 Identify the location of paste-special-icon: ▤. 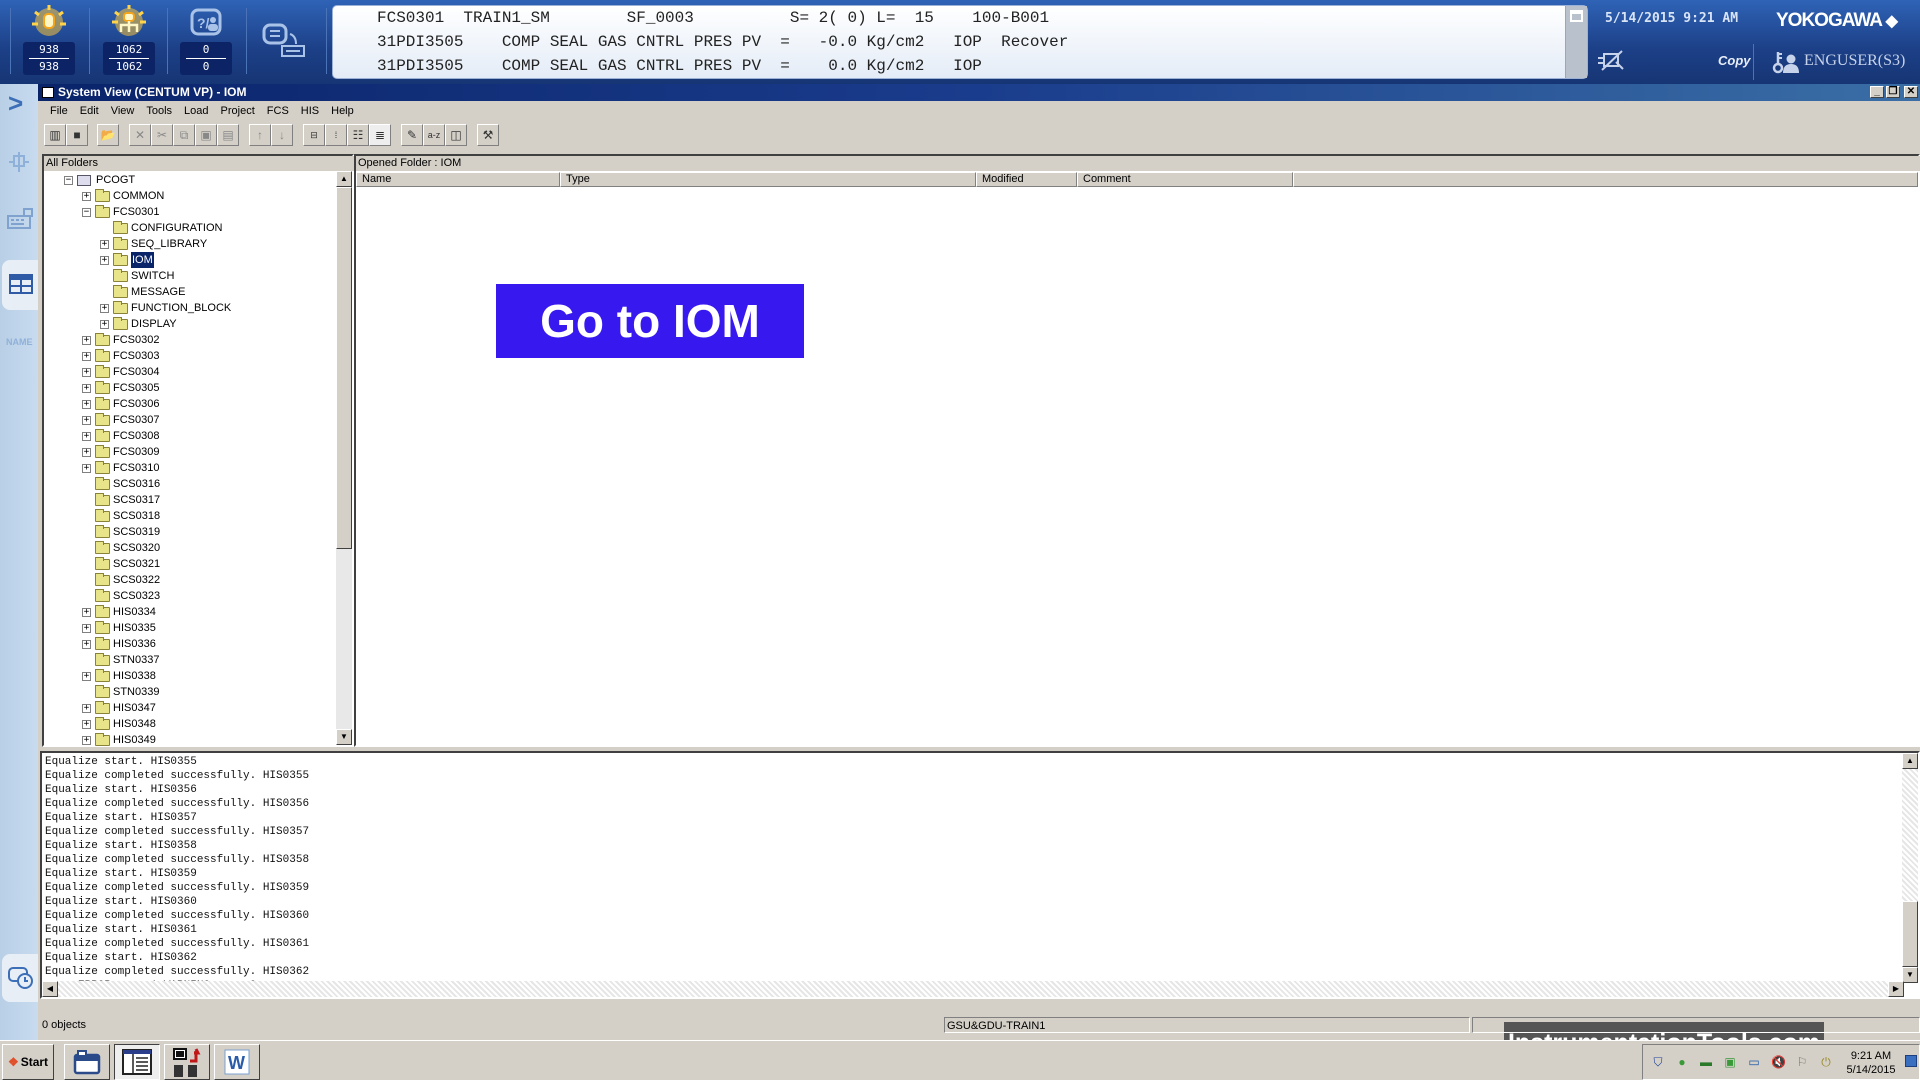
(228, 135).